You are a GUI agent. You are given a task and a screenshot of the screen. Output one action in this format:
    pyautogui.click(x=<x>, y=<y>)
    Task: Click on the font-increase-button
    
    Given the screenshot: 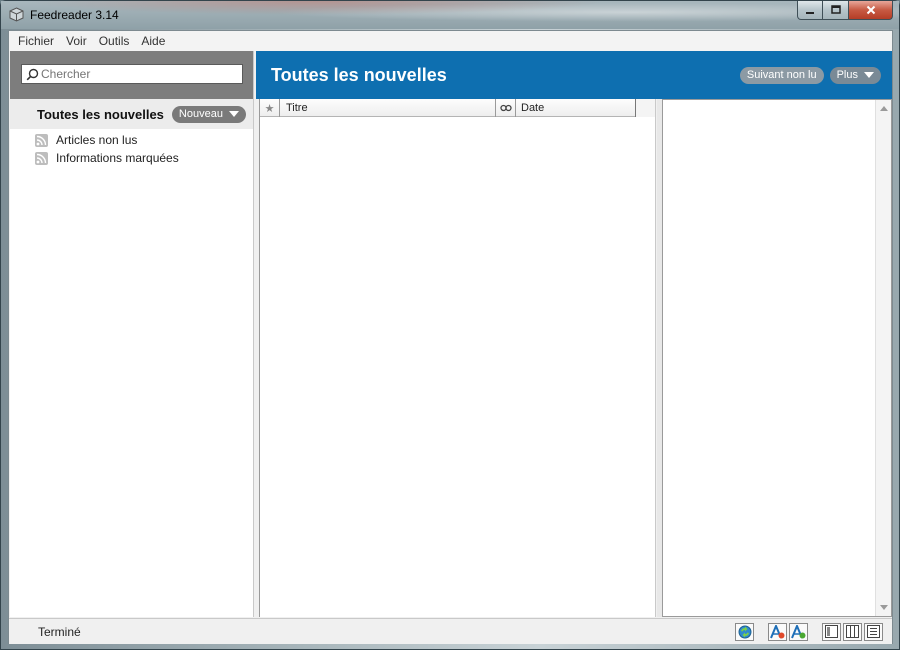 What is the action you would take?
    pyautogui.click(x=798, y=631)
    